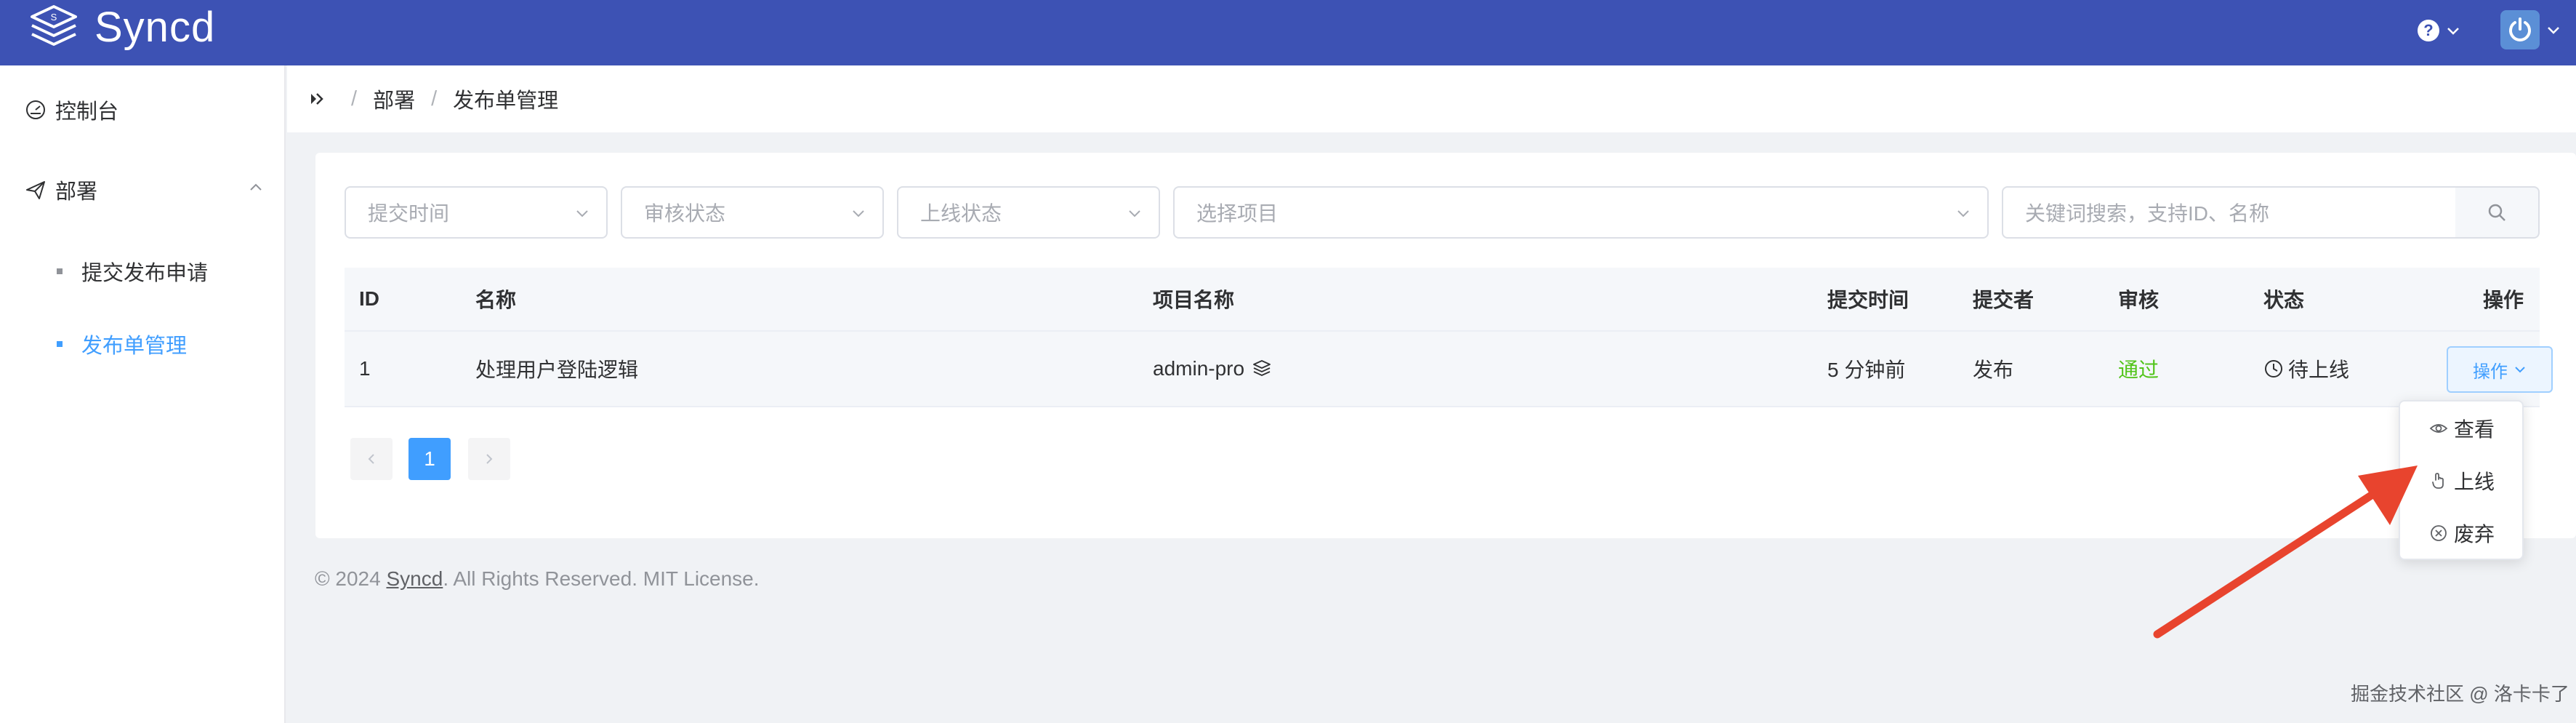  Describe the element at coordinates (155, 27) in the screenshot. I see `brand-name: Syncd` at that location.